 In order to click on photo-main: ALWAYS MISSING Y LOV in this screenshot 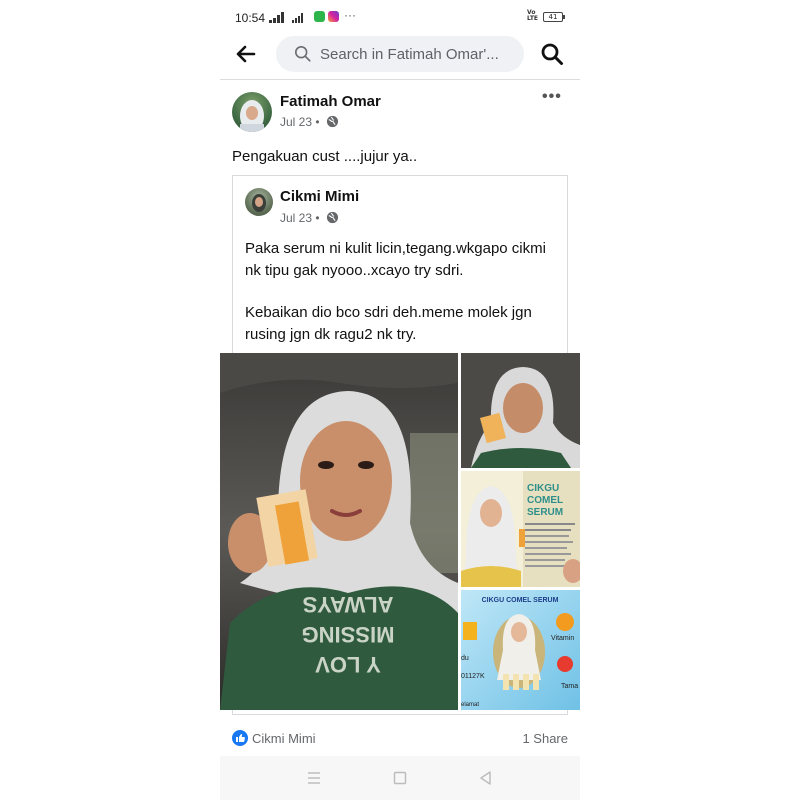, I will do `click(339, 531)`.